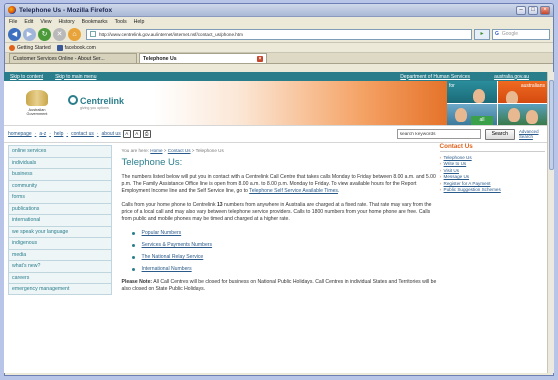  I want to click on advanced-search-link: Advanced Search, so click(531, 134).